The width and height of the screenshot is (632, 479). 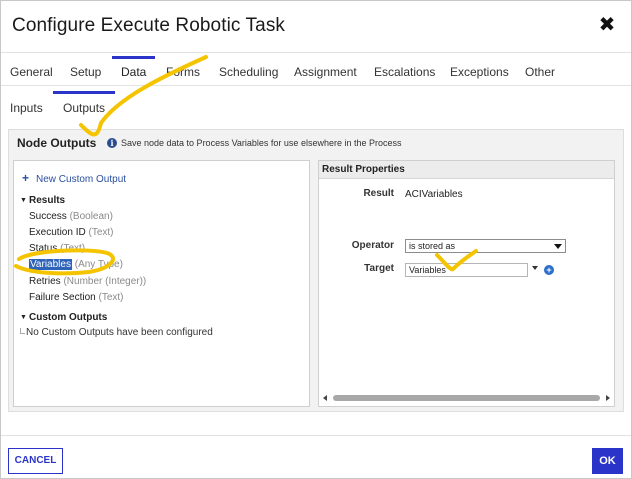 I want to click on tree-group-custom-label: Custom Outputs, so click(x=68, y=317).